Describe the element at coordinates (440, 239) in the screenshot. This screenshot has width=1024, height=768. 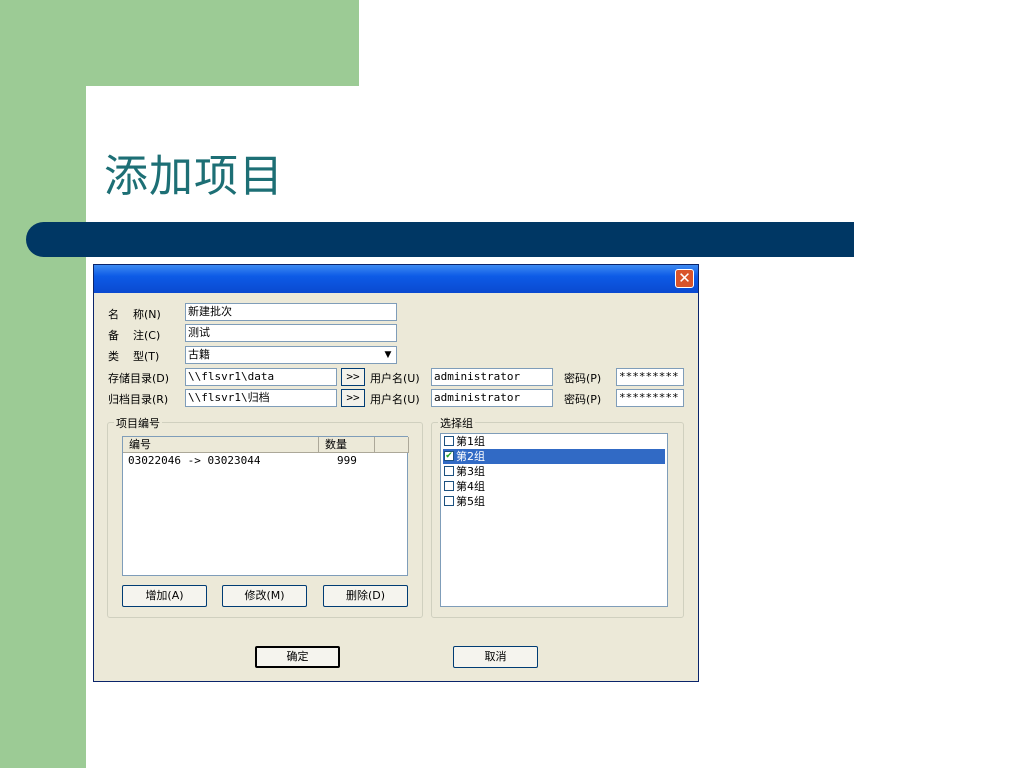
I see `slide-title-underline-bar` at that location.